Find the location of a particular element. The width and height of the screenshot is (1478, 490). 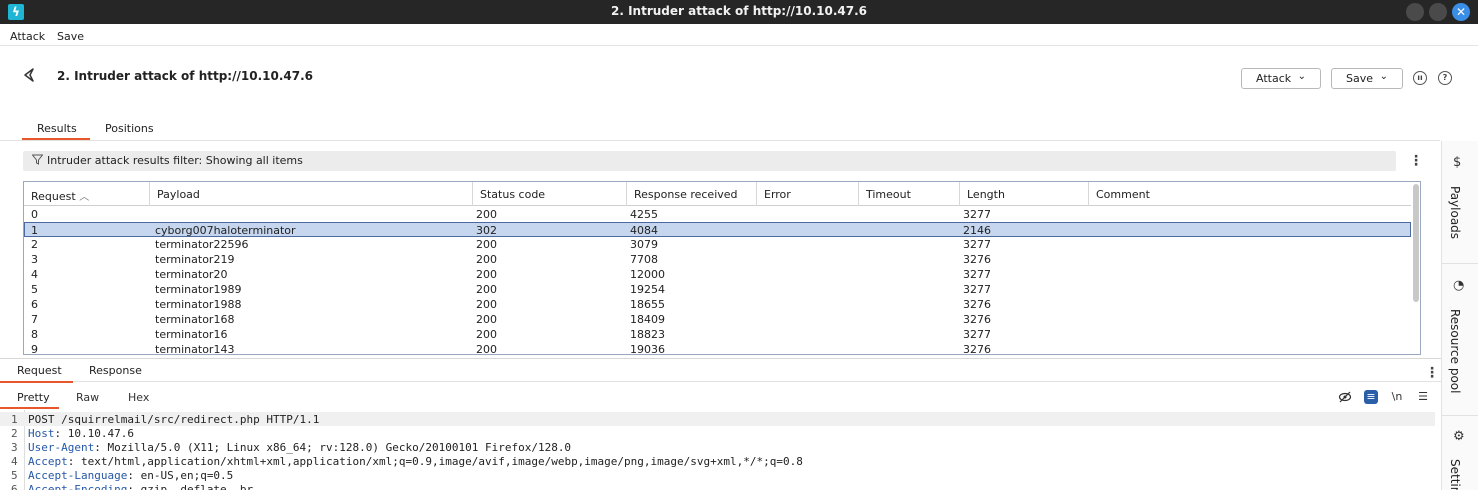

table-row: 2 terminator22596 200 3079 3277 is located at coordinates (717, 244).